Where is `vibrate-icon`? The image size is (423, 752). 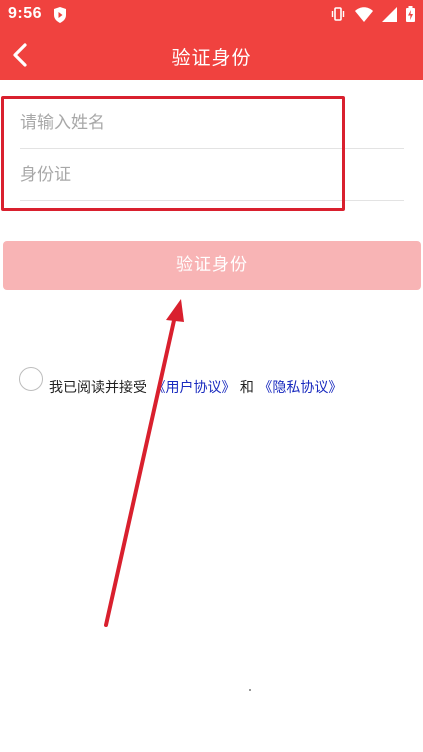 vibrate-icon is located at coordinates (338, 16).